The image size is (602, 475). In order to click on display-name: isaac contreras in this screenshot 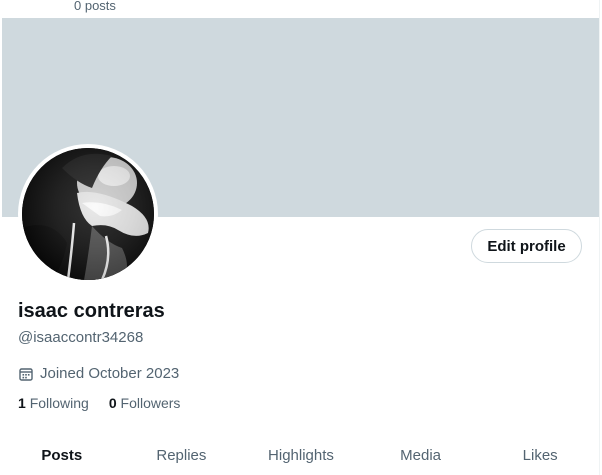, I will do `click(91, 311)`.